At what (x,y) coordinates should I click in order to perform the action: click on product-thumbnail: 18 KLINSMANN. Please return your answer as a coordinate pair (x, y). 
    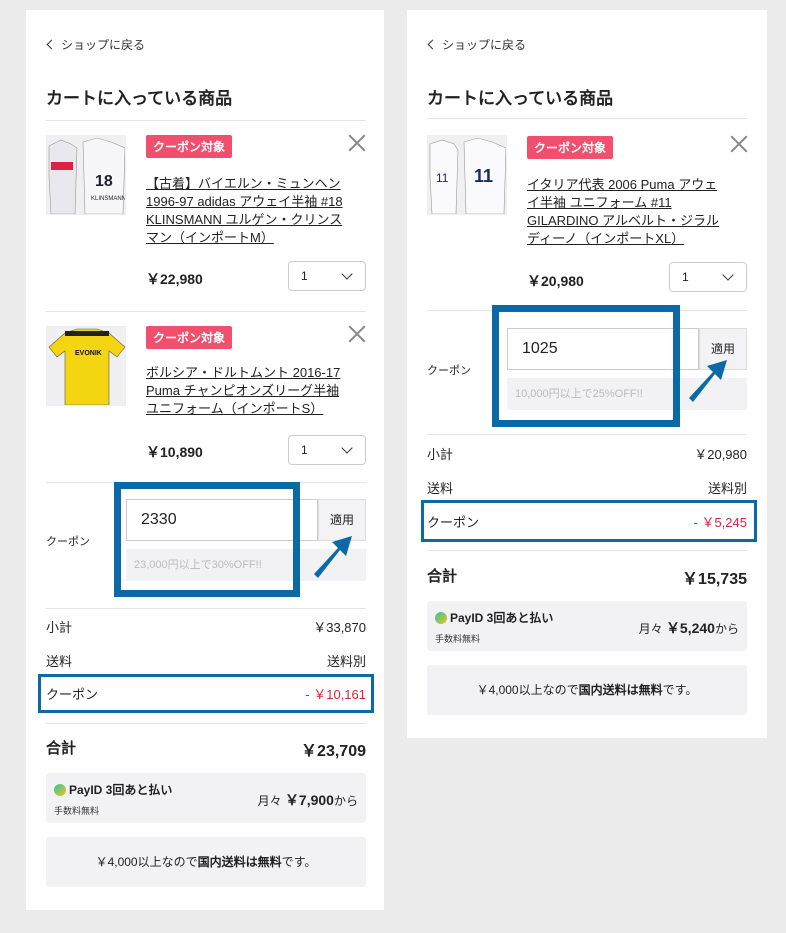
    Looking at the image, I should click on (86, 175).